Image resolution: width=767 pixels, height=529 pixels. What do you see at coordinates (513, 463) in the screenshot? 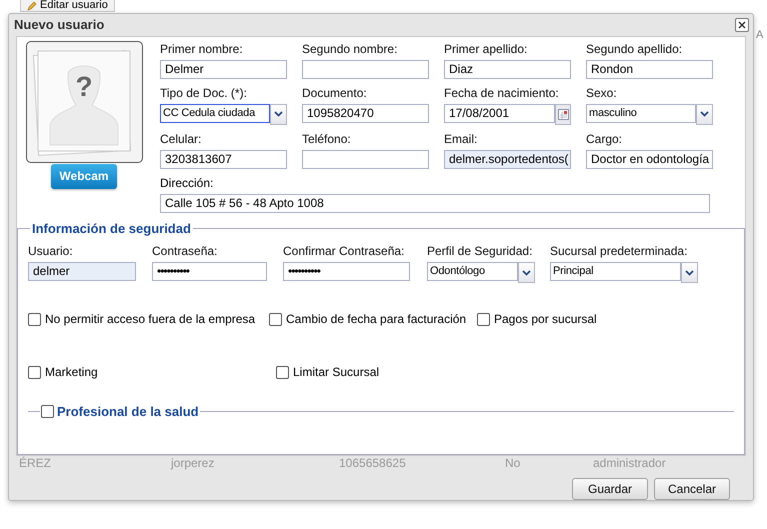
I see `table-cell-text: No` at bounding box center [513, 463].